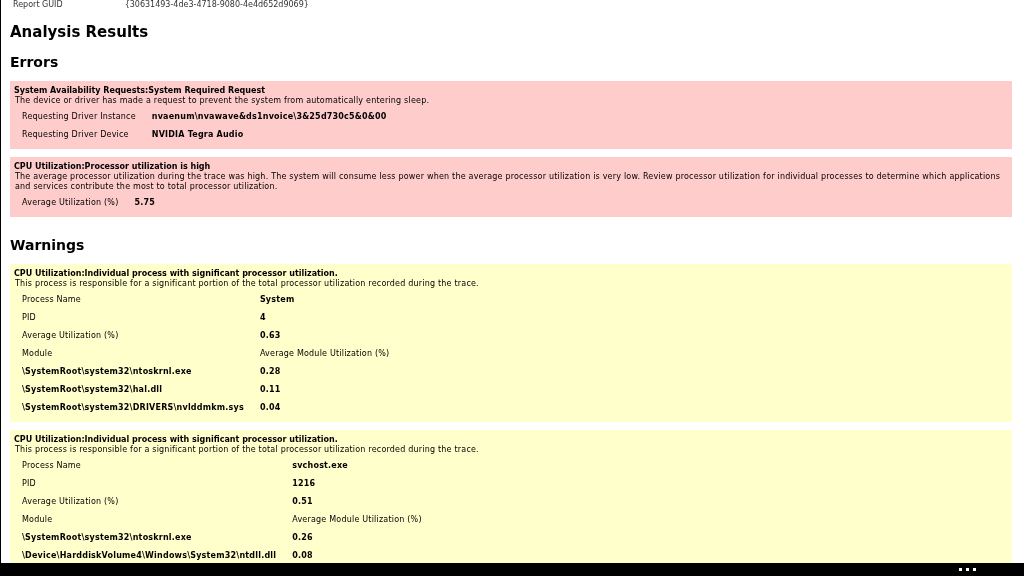 The width and height of the screenshot is (1024, 576). I want to click on field-value: System, so click(277, 299).